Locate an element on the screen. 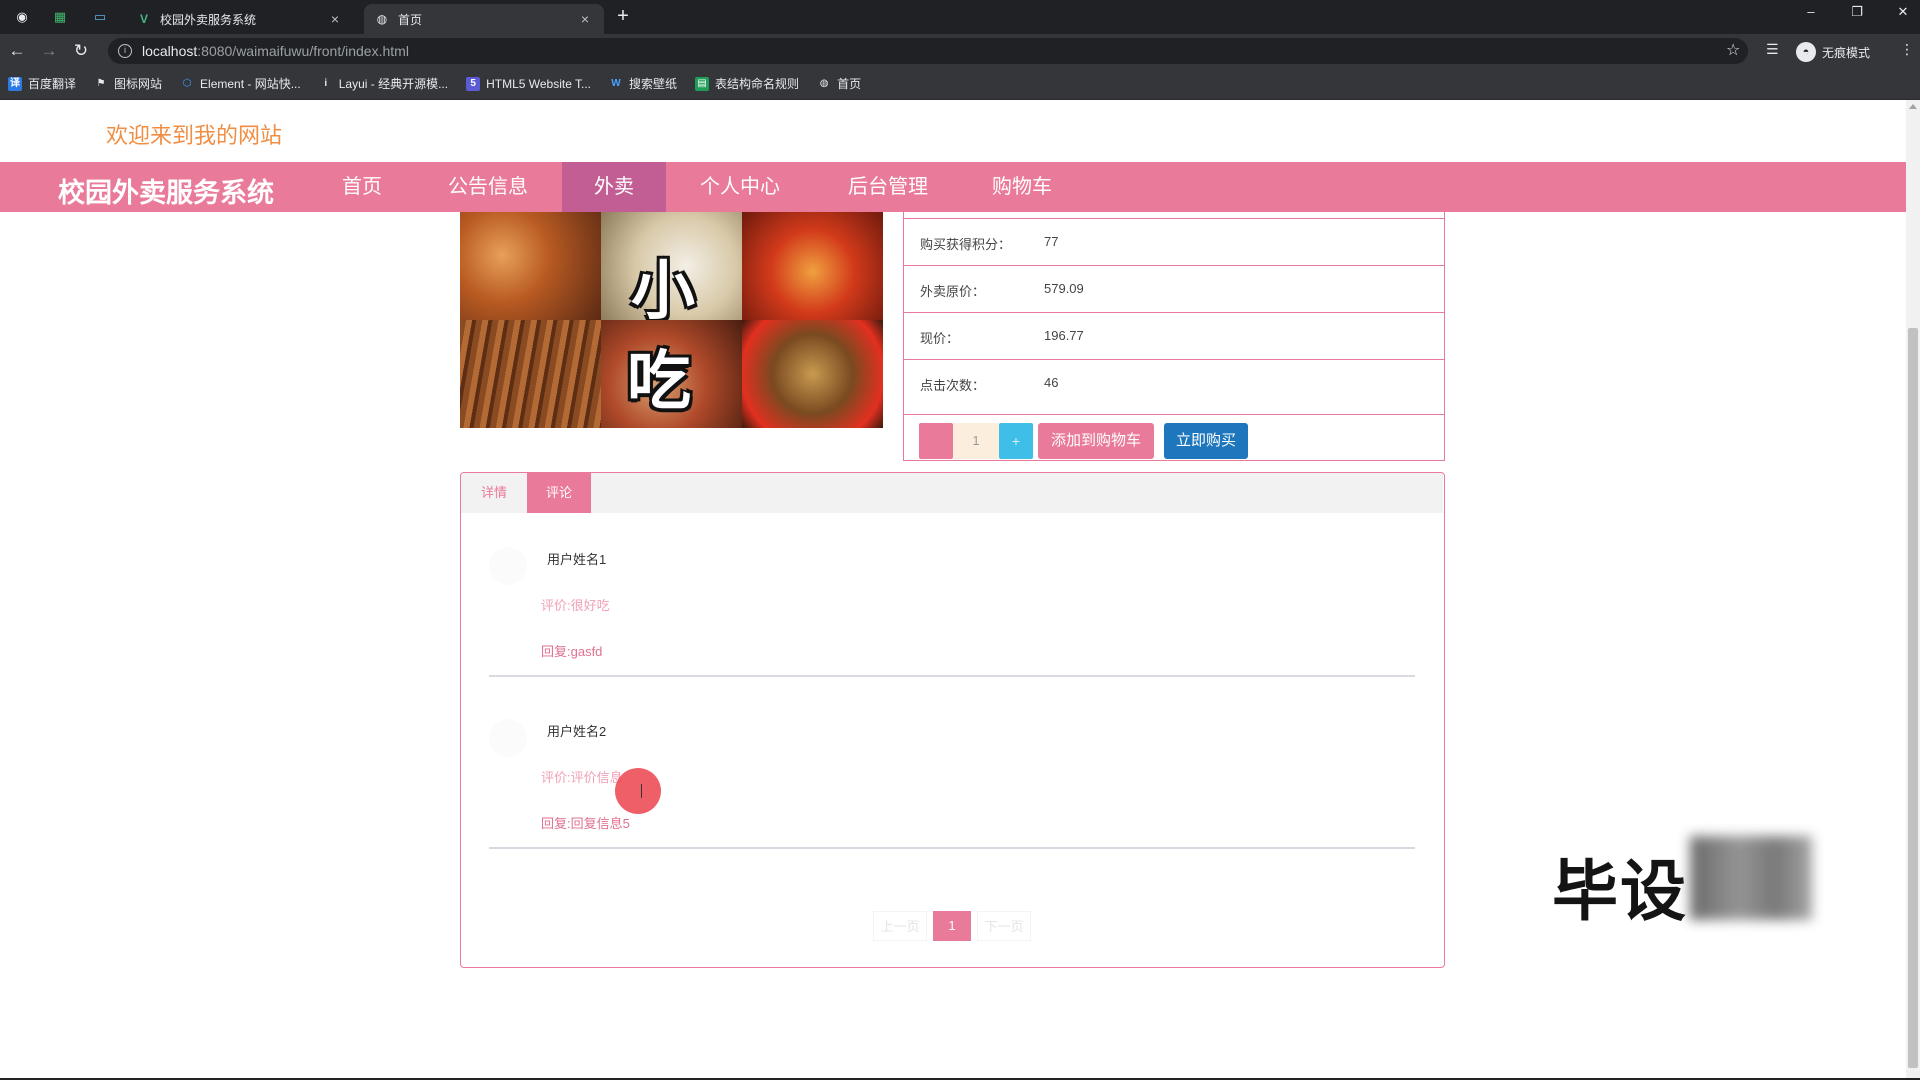 This screenshot has width=1920, height=1080. bookmark-label: 图标网站 is located at coordinates (138, 84).